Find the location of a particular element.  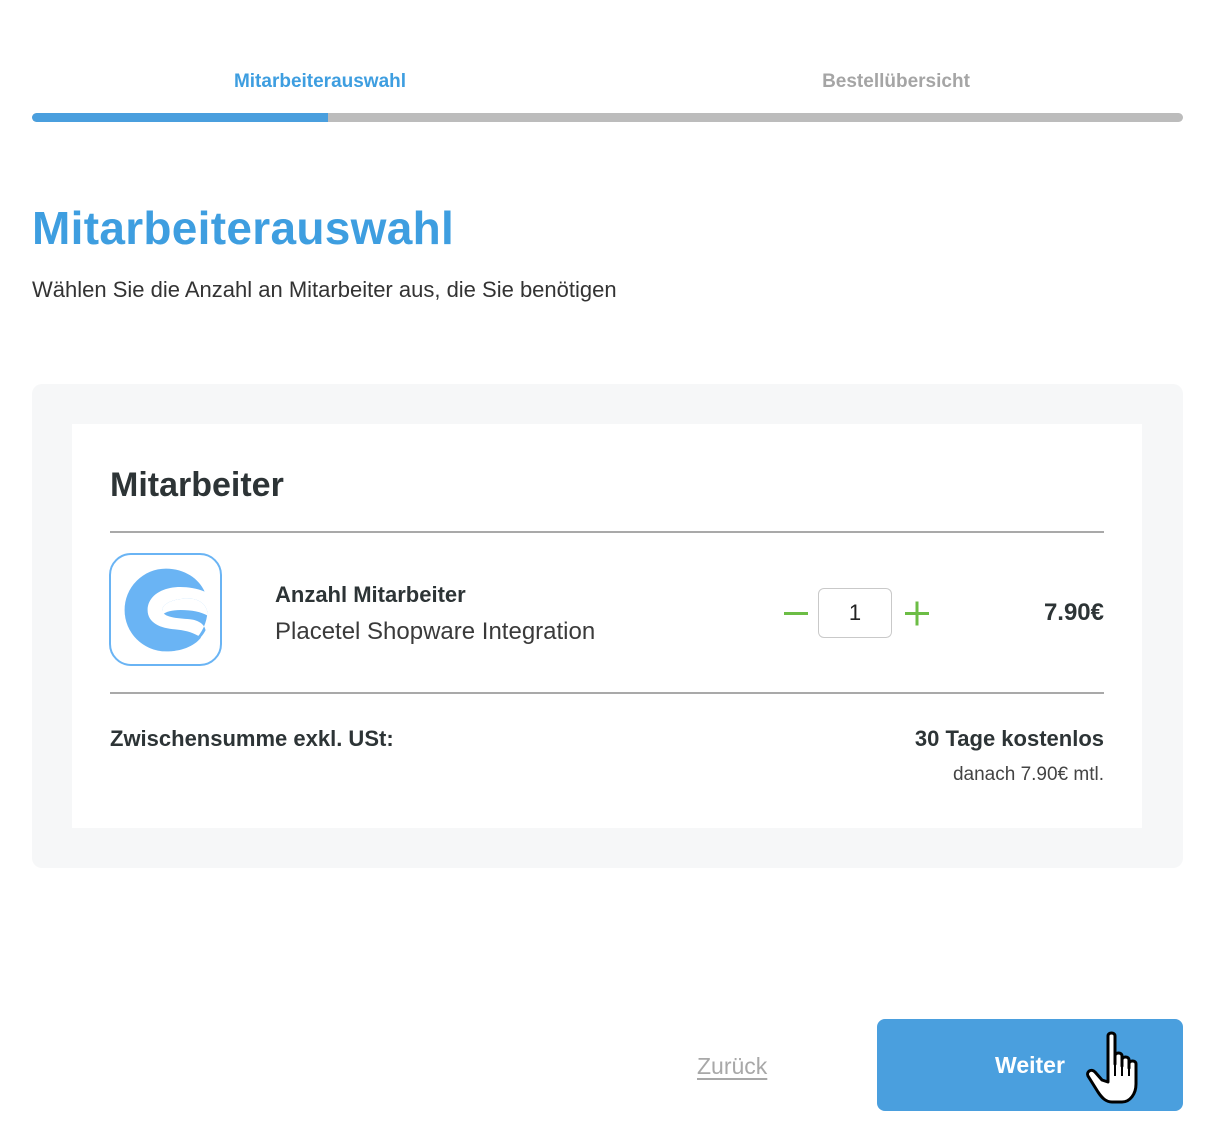

step-indicator: Mitarbeiterauswahl Bestellübersicht is located at coordinates (607, 82).